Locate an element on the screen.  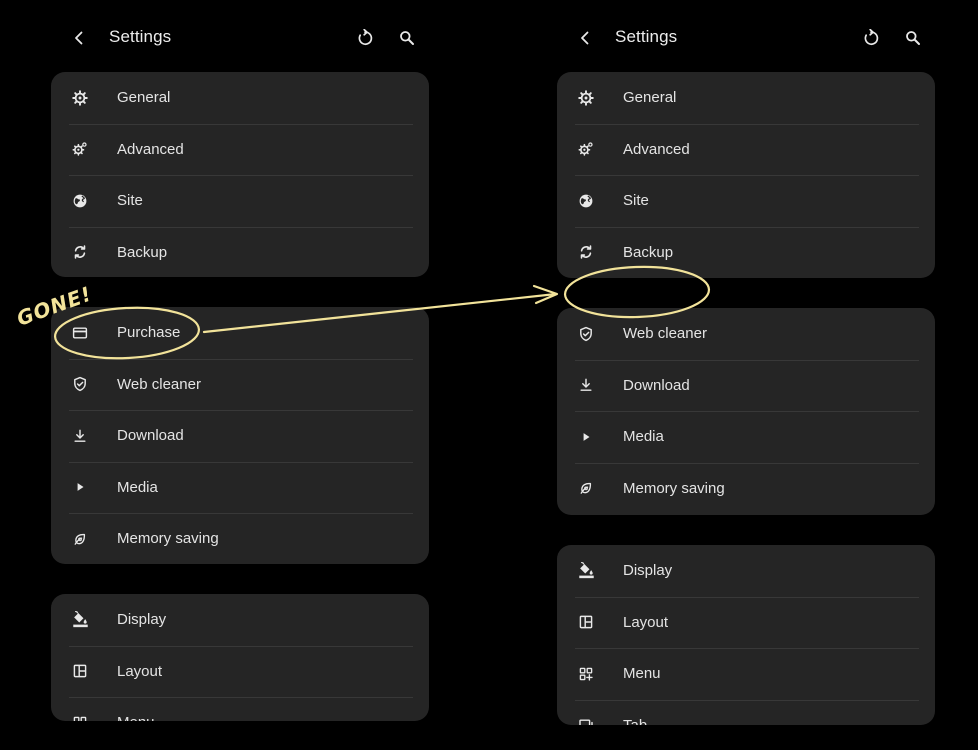
settings-group-2: Web cleaner Download Media Memory saving is located at coordinates (746, 411).